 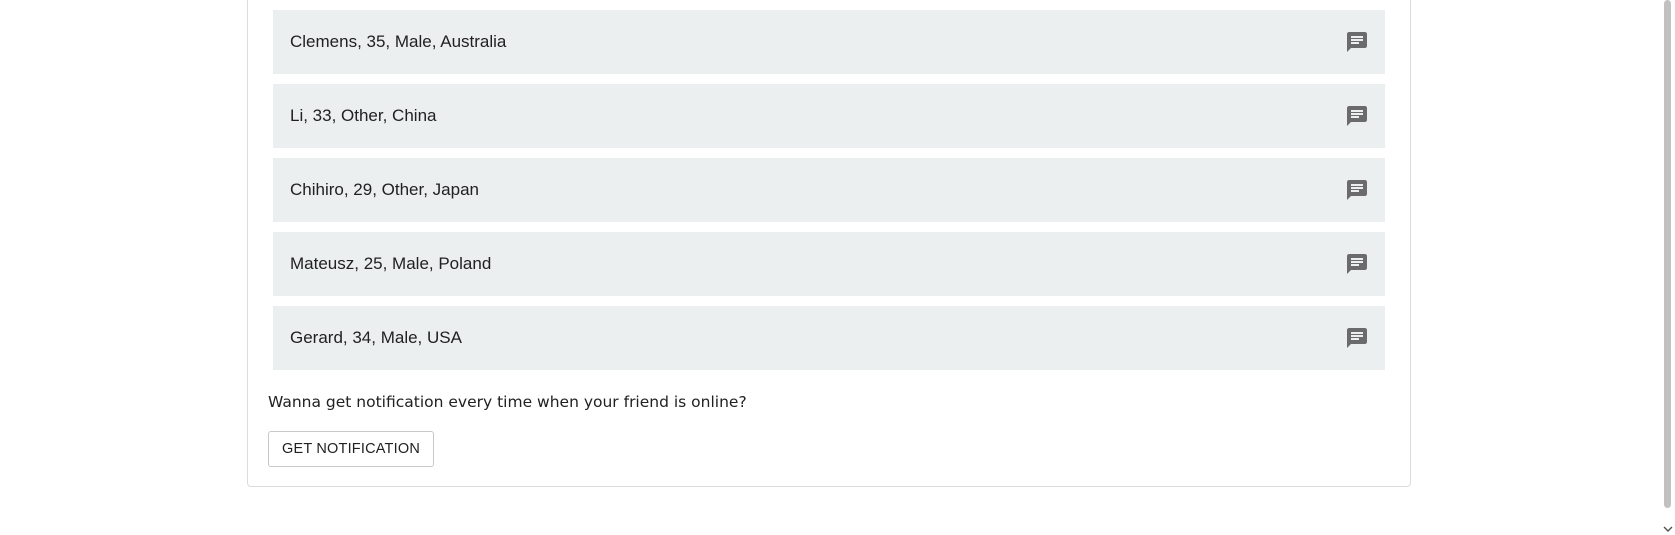 What do you see at coordinates (829, 42) in the screenshot?
I see `list-item: Clemens, 35, Male, Australia` at bounding box center [829, 42].